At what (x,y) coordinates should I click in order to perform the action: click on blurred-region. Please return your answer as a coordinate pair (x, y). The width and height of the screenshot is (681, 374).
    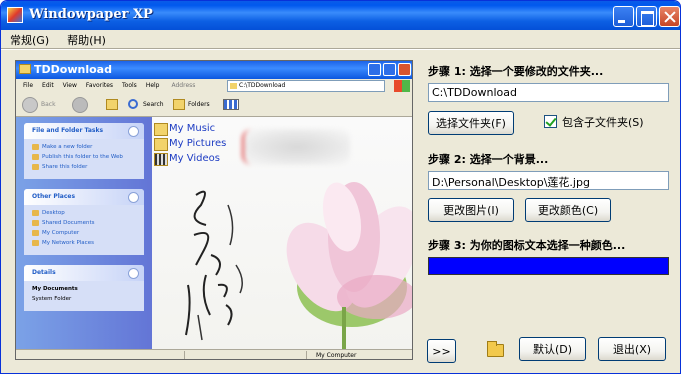
    Looking at the image, I should click on (296, 147).